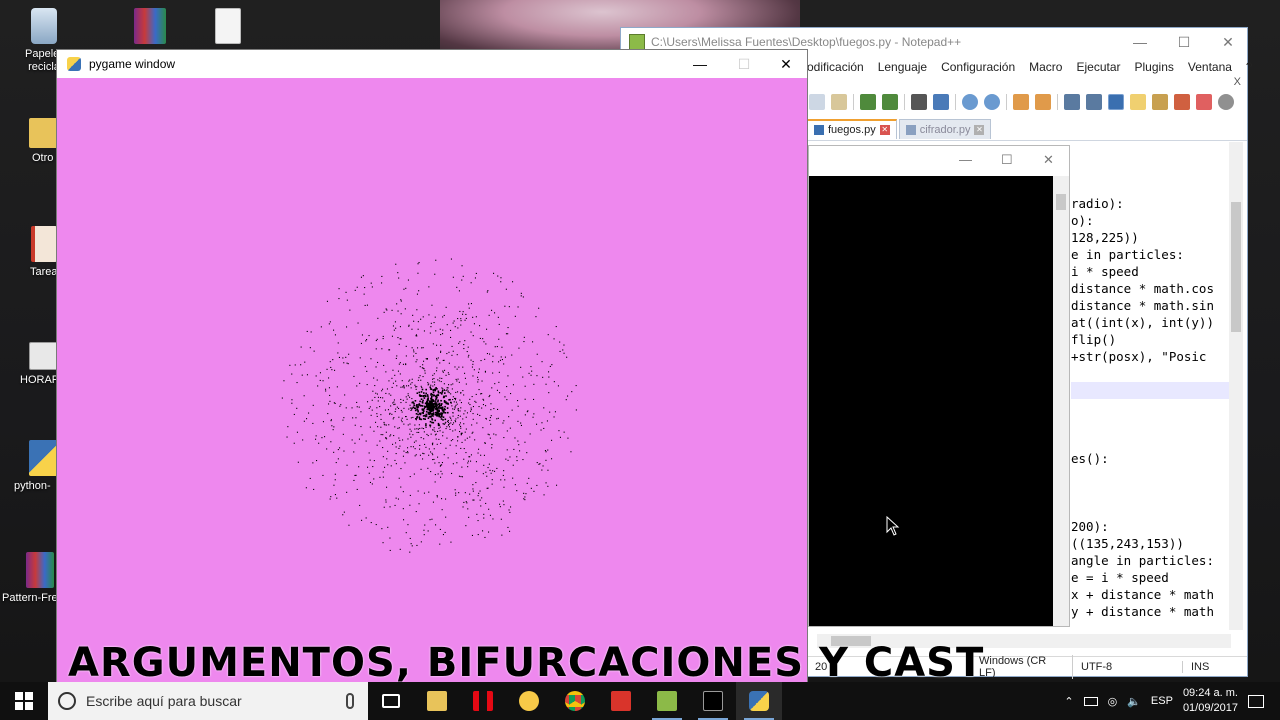 The image size is (1280, 720). Describe the element at coordinates (759, 701) in the screenshot. I see `taskbar-python` at that location.